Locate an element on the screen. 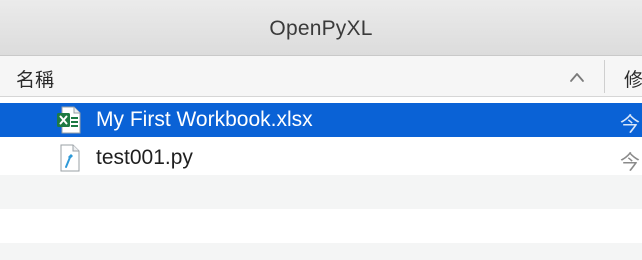 Image resolution: width=642 pixels, height=260 pixels. file-row-python: test001.py 今 is located at coordinates (321, 158).